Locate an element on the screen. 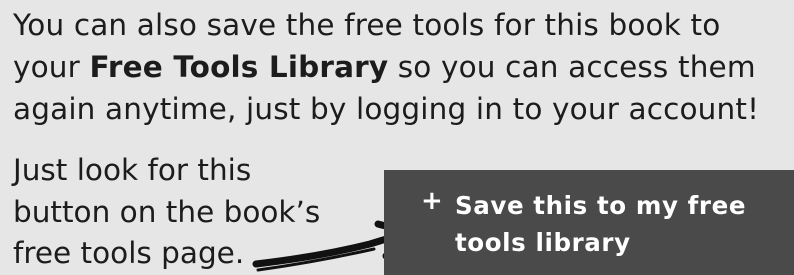  intro-line-2-suffix: so you can access them is located at coordinates (572, 67).